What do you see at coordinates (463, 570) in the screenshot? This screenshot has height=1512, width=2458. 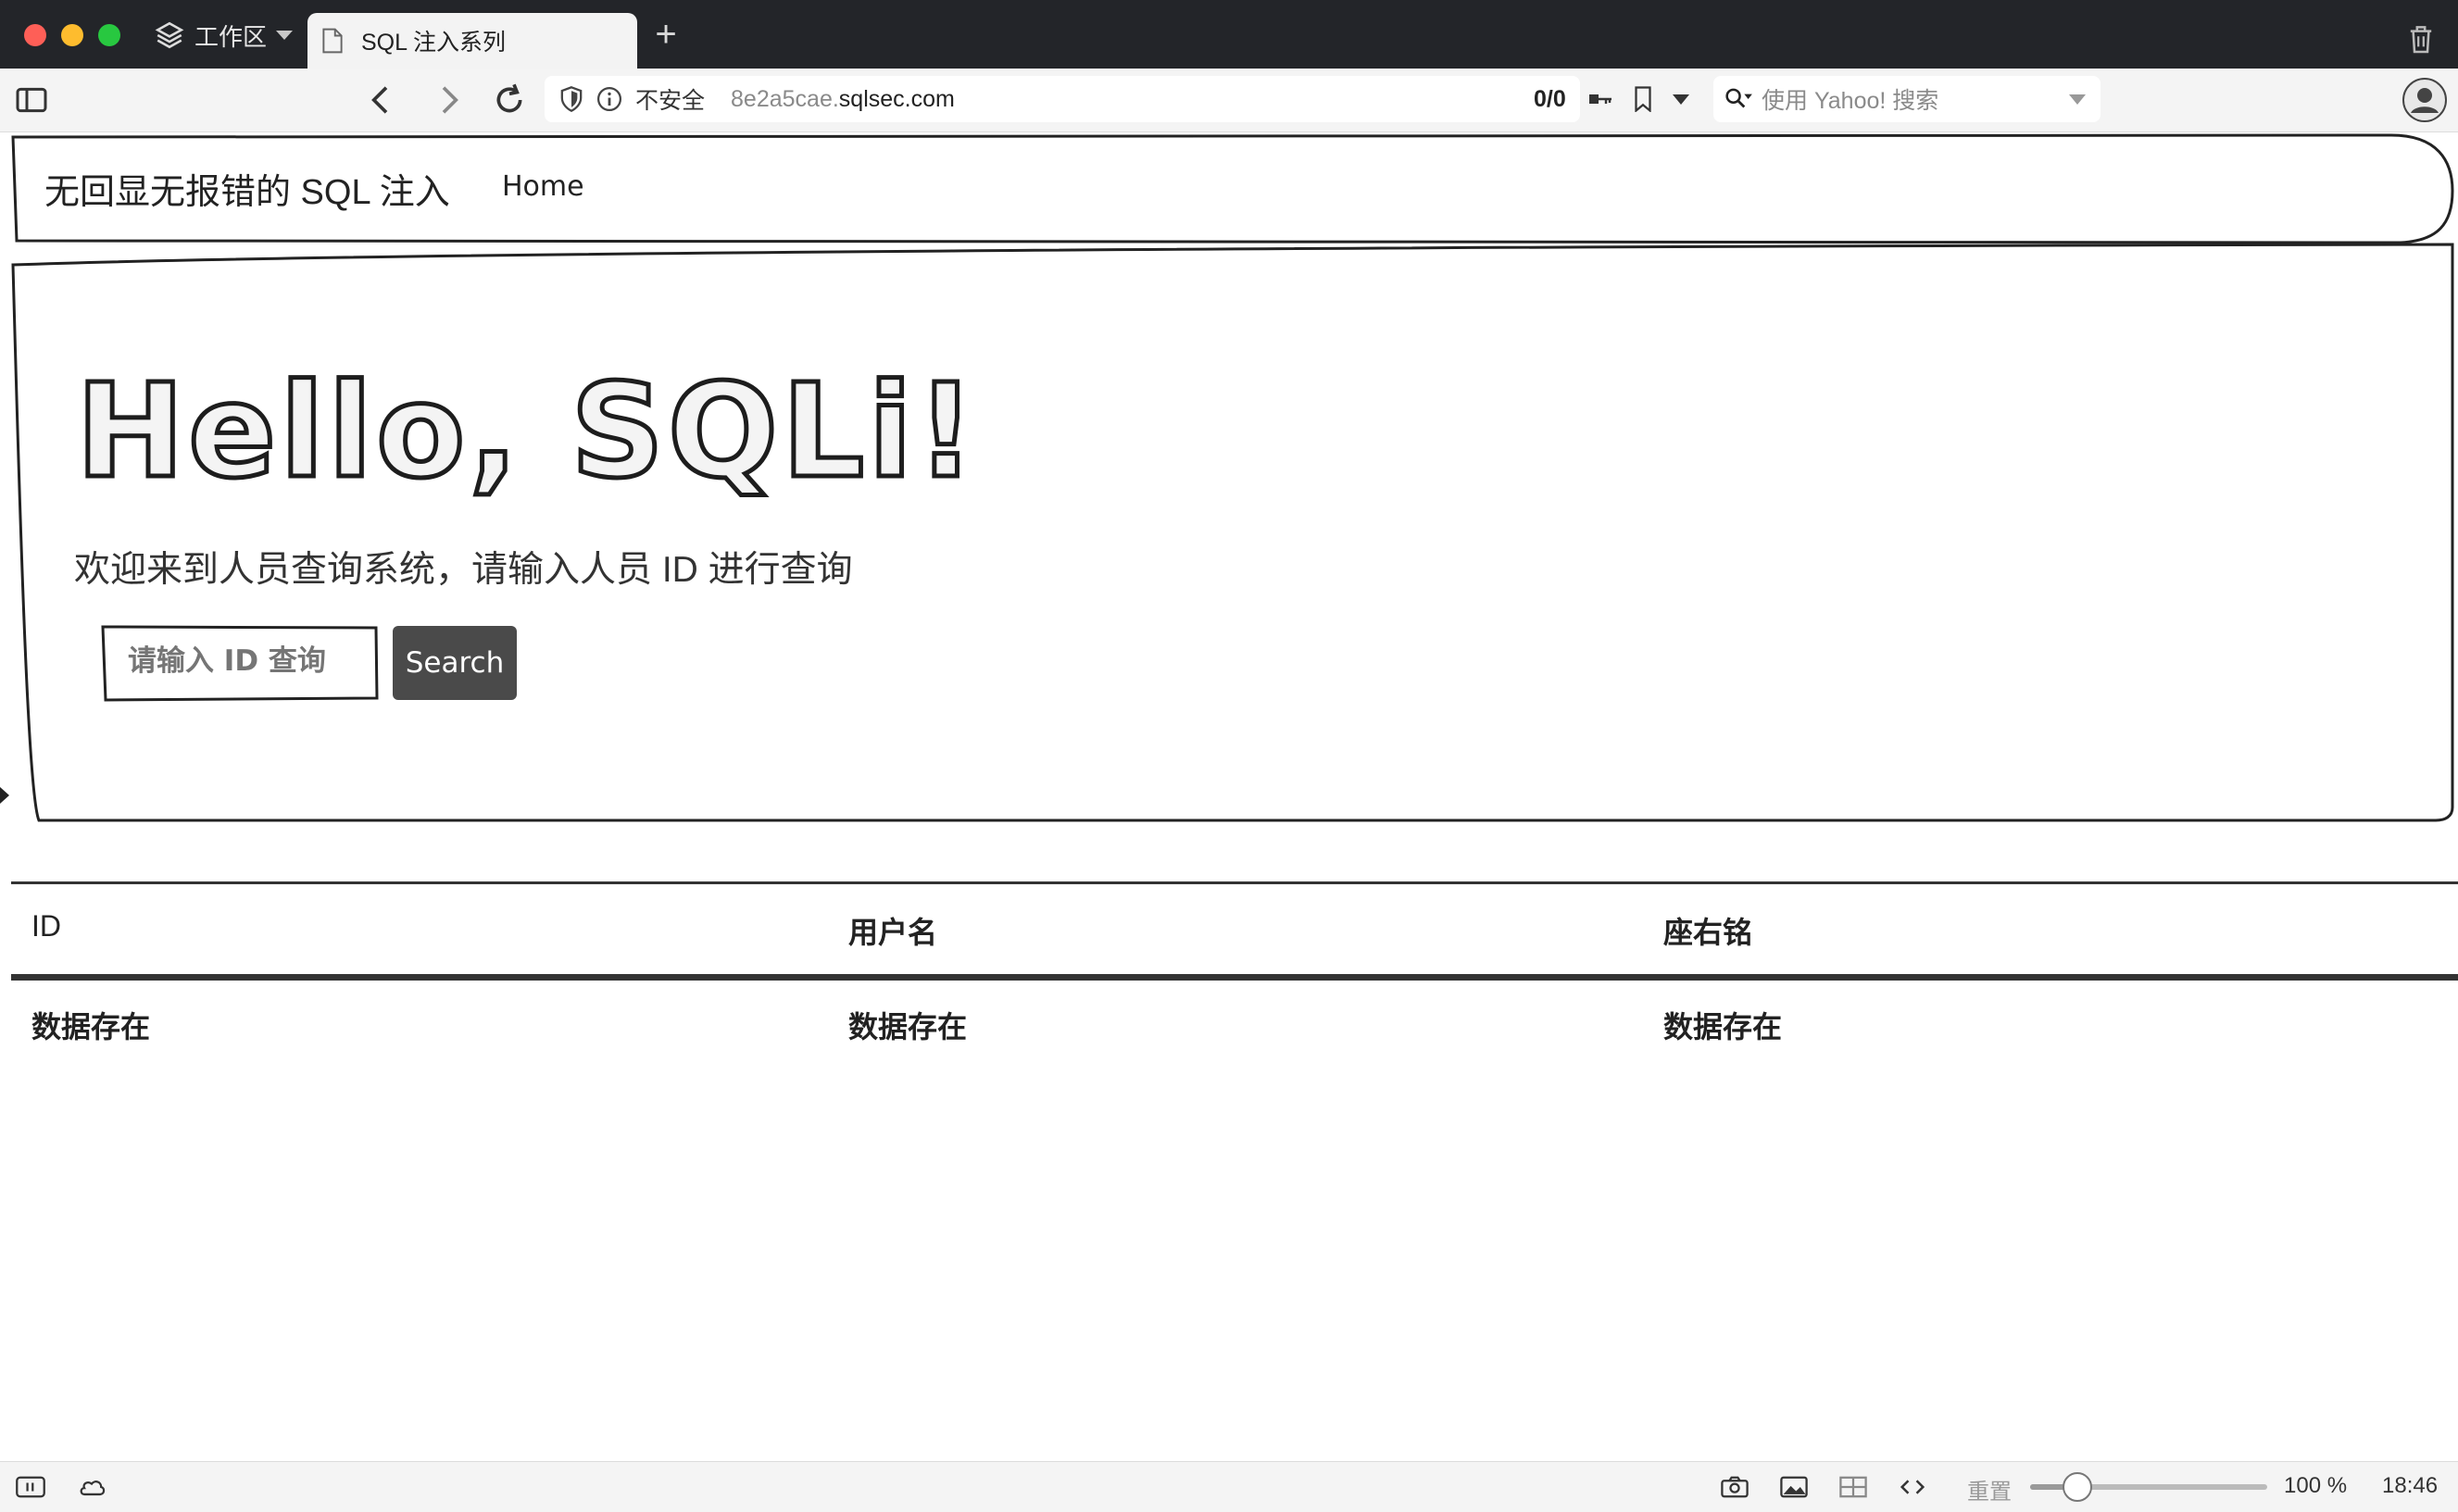 I see `lead-text: 欢迎来到人员查询系统，请输入人员 ID 进行查询` at bounding box center [463, 570].